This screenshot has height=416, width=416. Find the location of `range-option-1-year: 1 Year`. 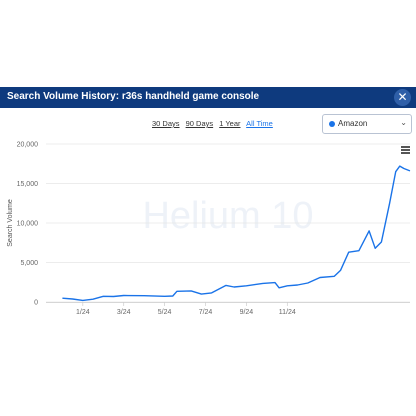

range-option-1-year: 1 Year is located at coordinates (229, 123).